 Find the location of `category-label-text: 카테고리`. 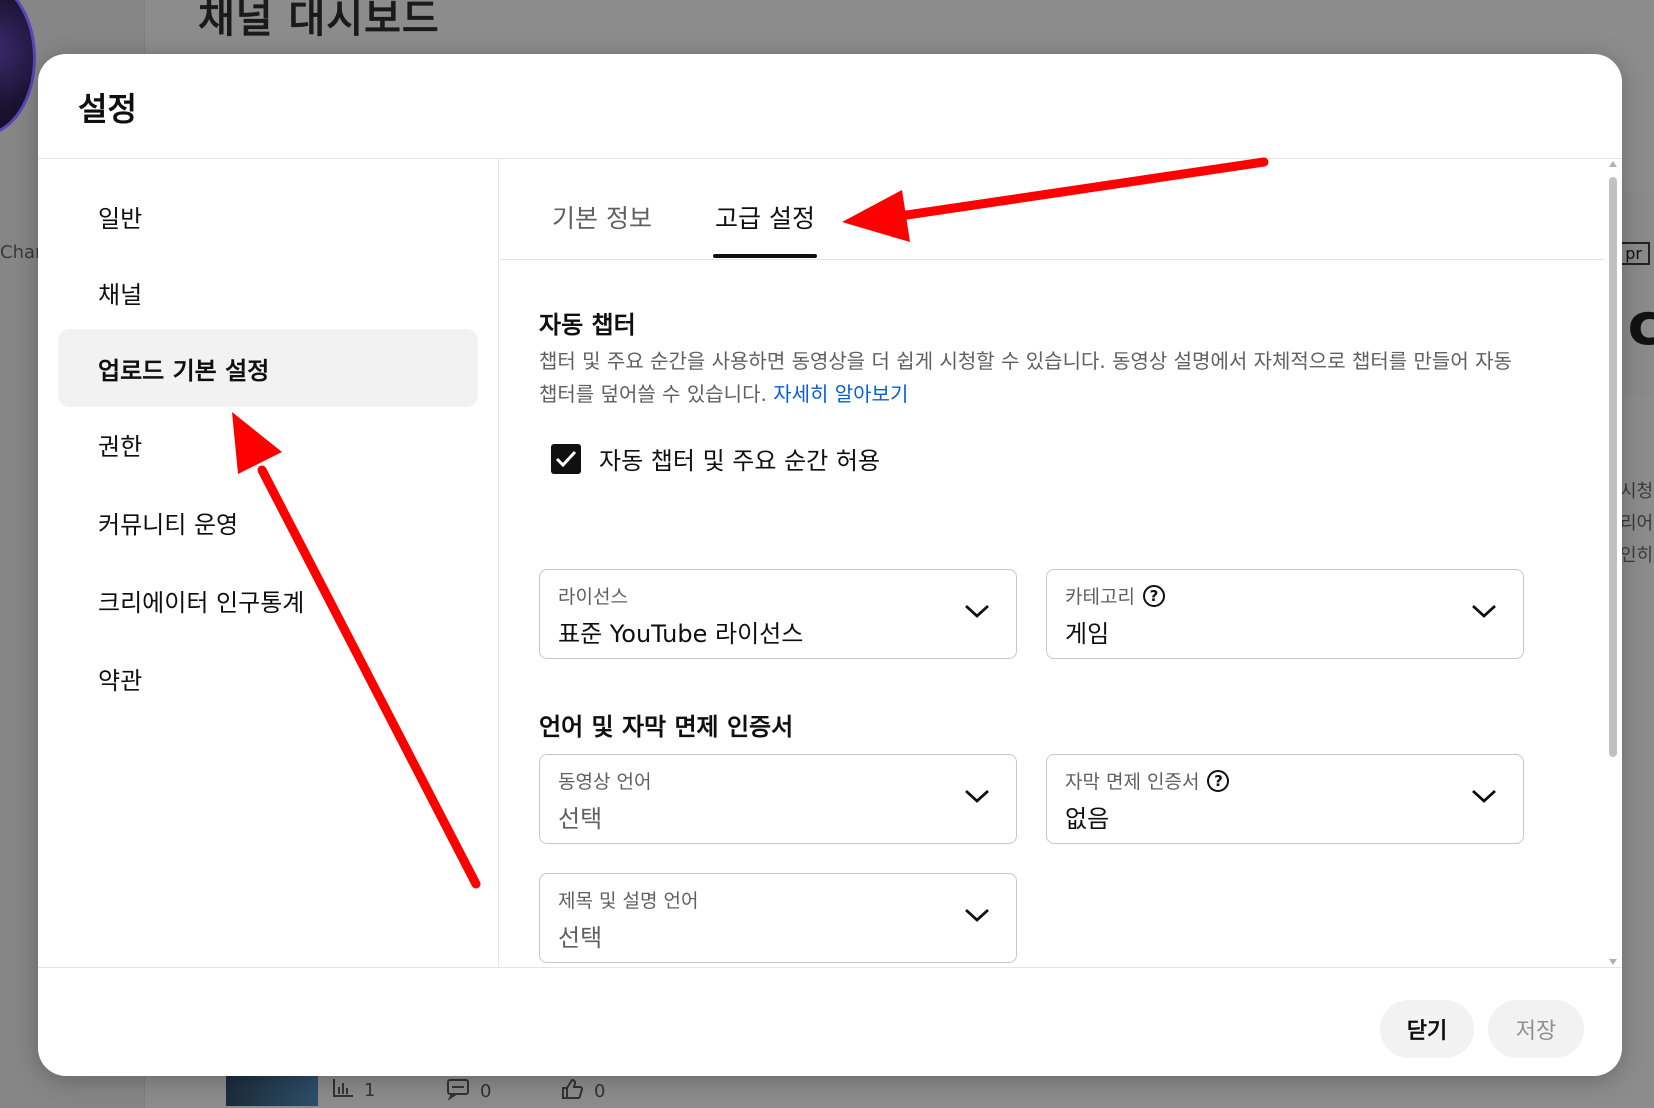

category-label-text: 카테고리 is located at coordinates (1100, 597).